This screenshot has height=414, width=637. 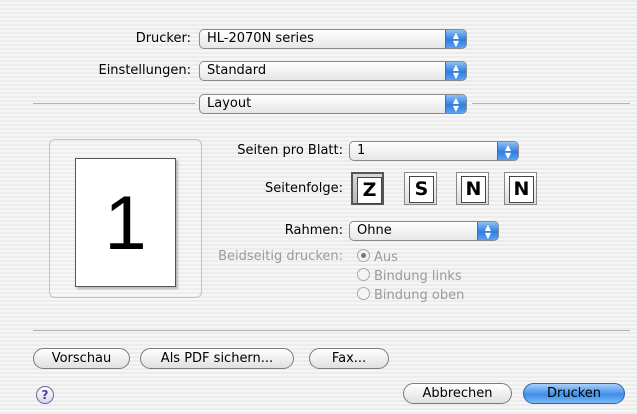 I want to click on layout-direction-s-button: S, so click(x=420, y=188).